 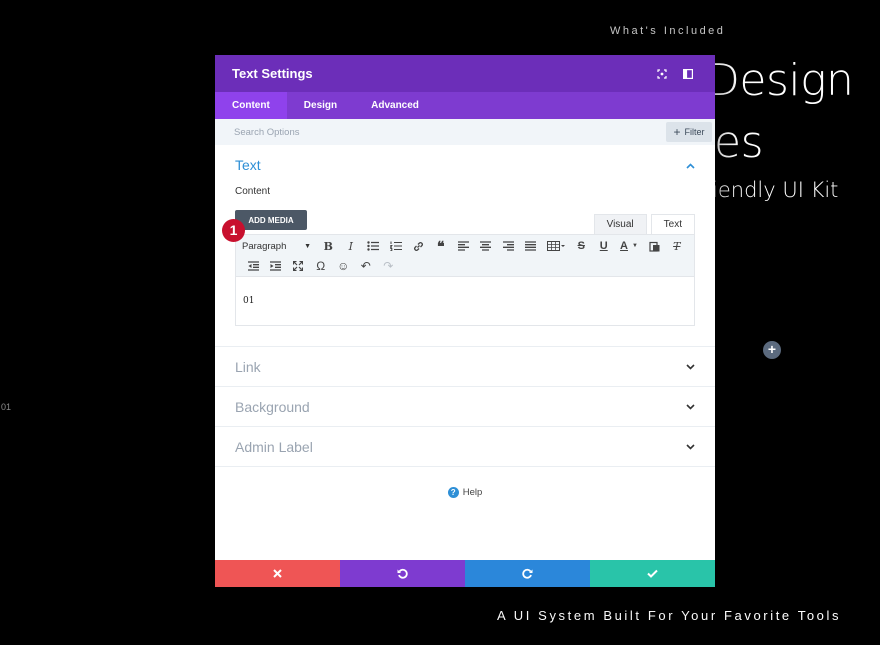 I want to click on undo-arrow-icon, so click(x=402, y=573).